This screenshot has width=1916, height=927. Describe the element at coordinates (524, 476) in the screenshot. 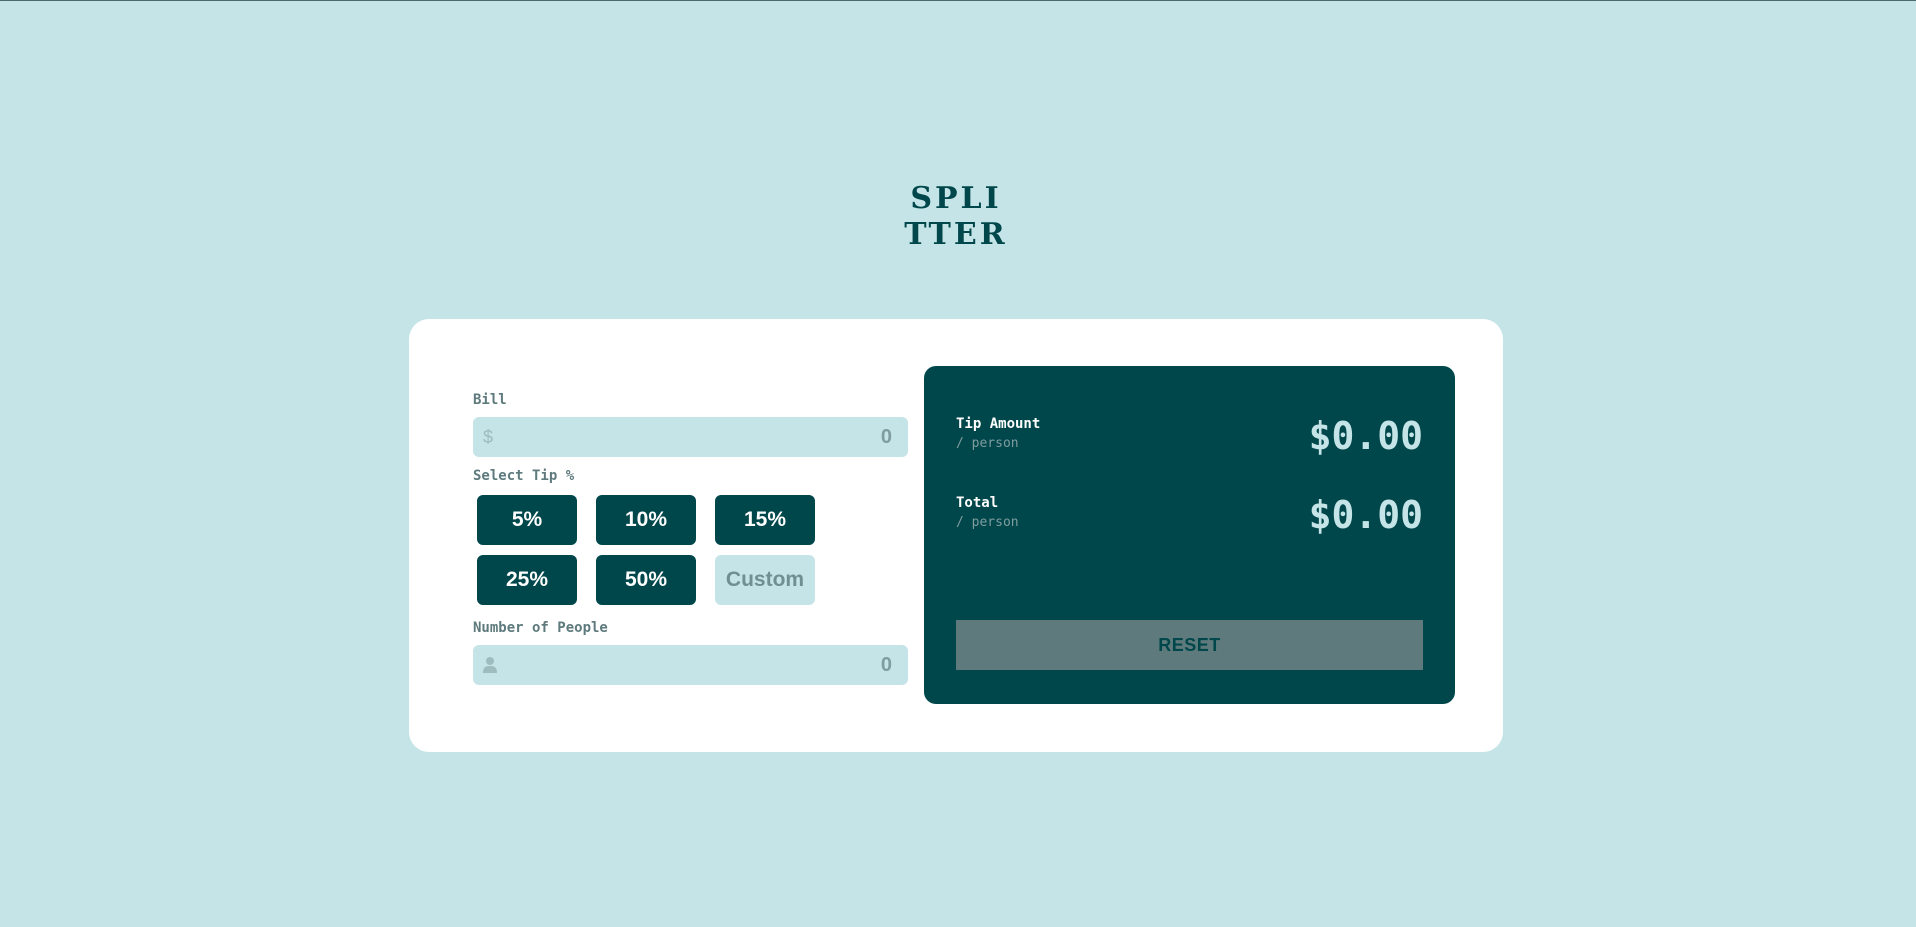

I see `select-tip-label: Select Tip %` at that location.